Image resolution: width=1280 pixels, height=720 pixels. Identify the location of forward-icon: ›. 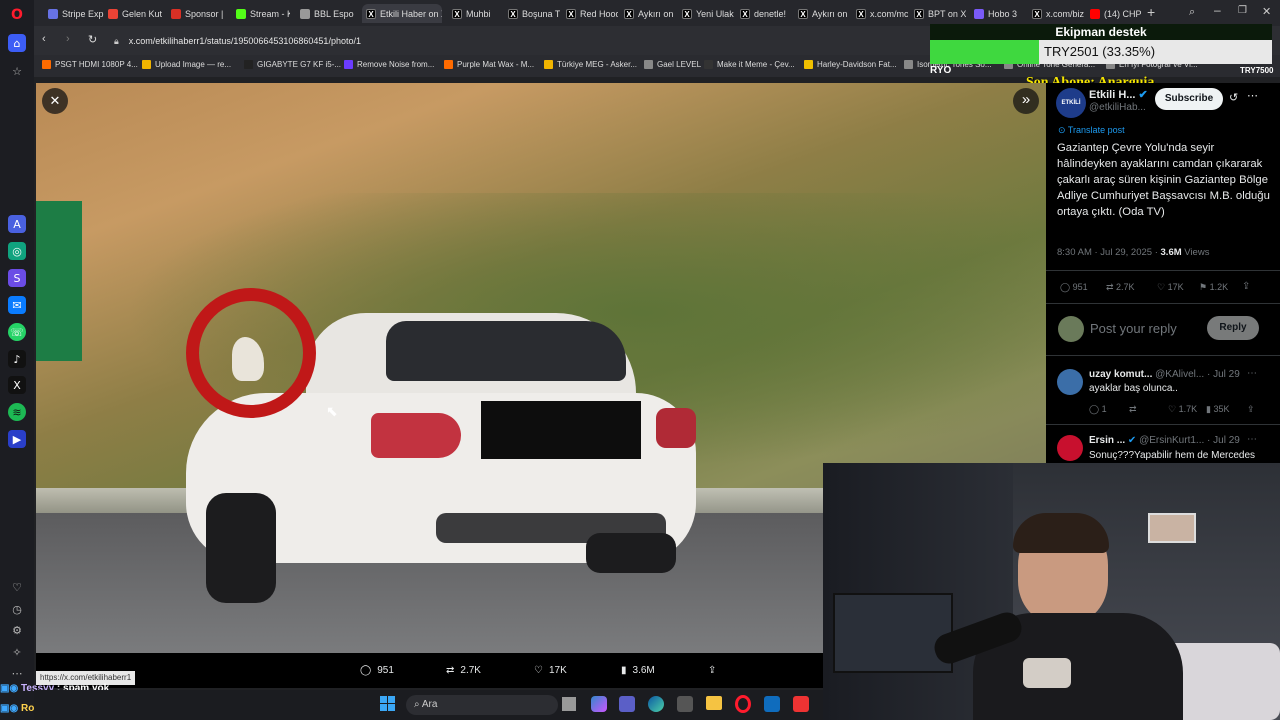
(68, 39).